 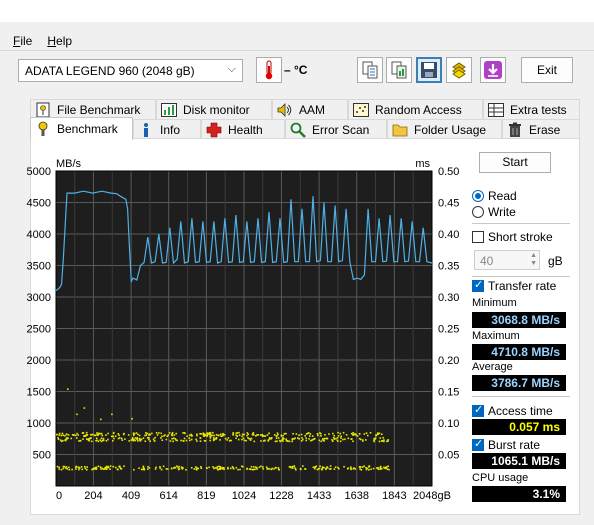 I want to click on save-icon, so click(x=429, y=70).